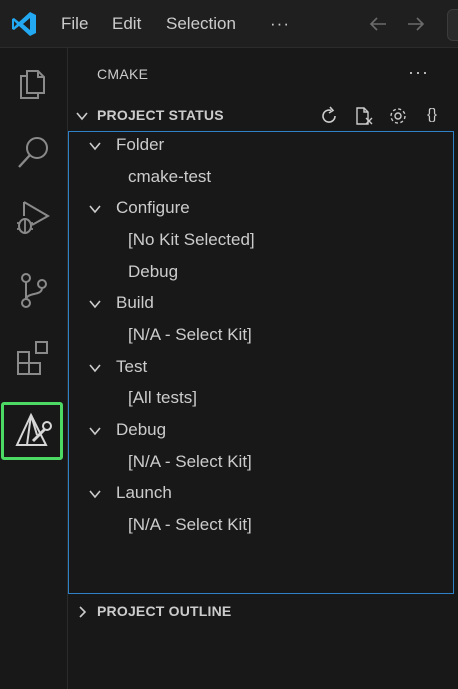 The height and width of the screenshot is (689, 458). I want to click on title-bar: File Edit Selection ···, so click(229, 24).